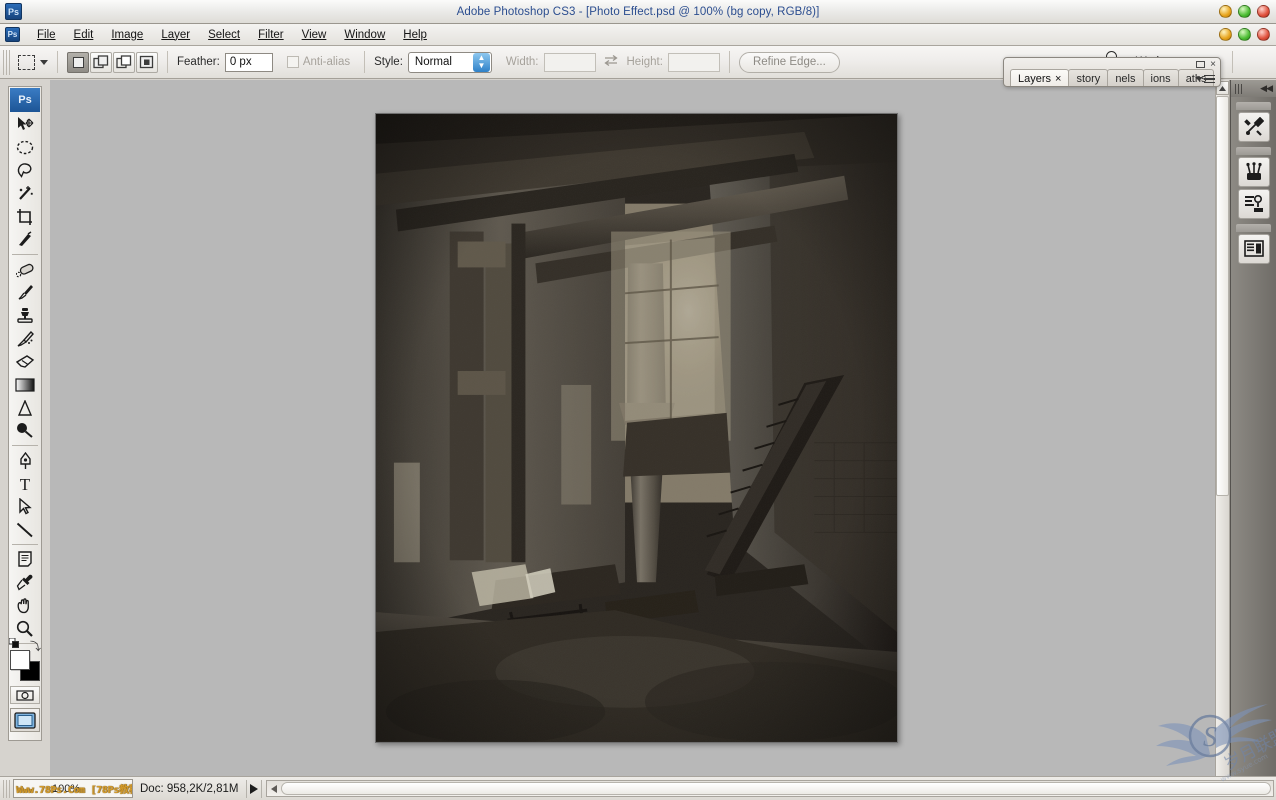 Image resolution: width=1276 pixels, height=800 pixels. What do you see at coordinates (25, 695) in the screenshot?
I see `quick-mask-mode-button` at bounding box center [25, 695].